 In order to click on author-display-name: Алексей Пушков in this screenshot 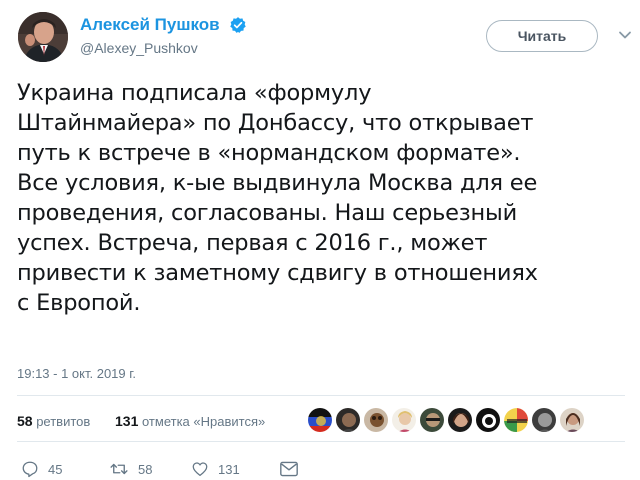, I will do `click(150, 25)`.